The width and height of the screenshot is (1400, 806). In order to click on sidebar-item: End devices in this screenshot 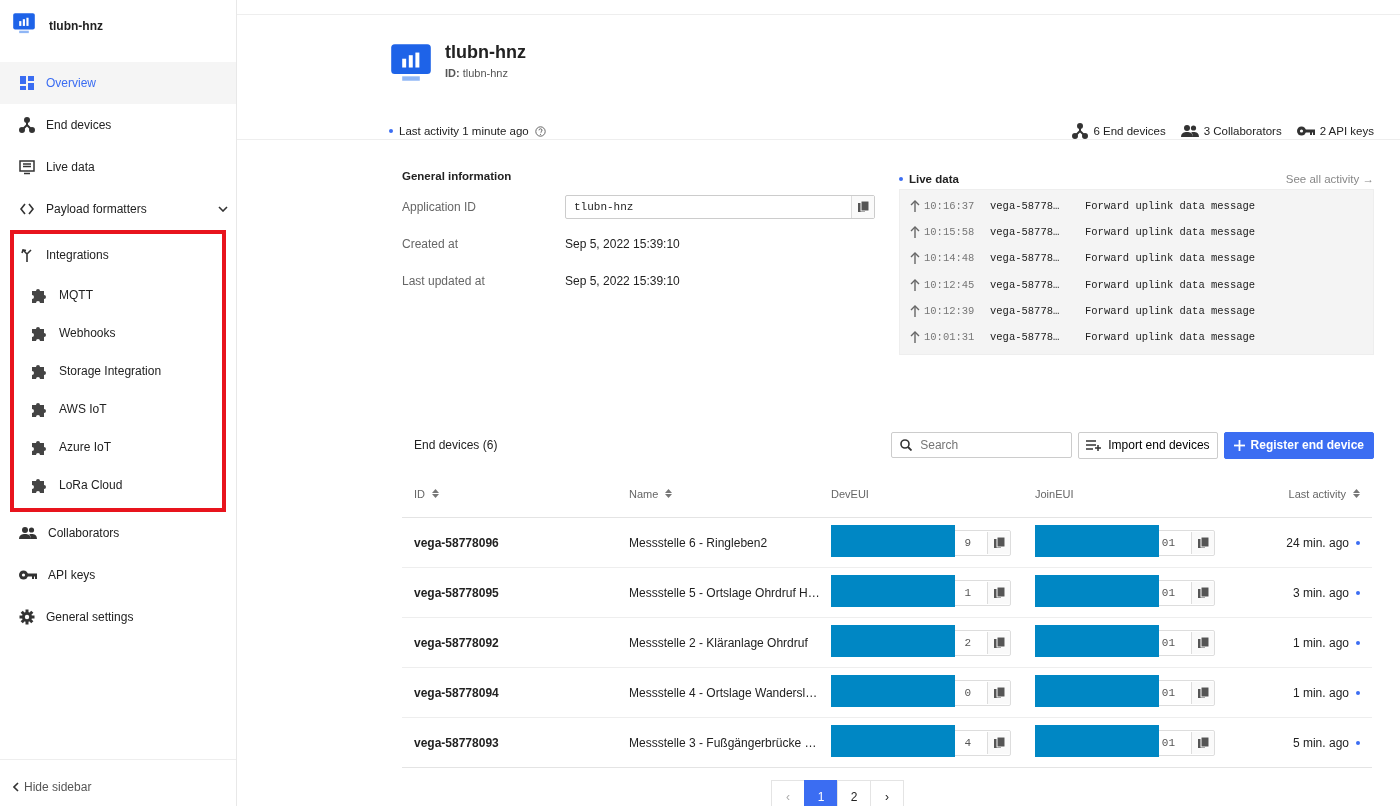, I will do `click(118, 125)`.